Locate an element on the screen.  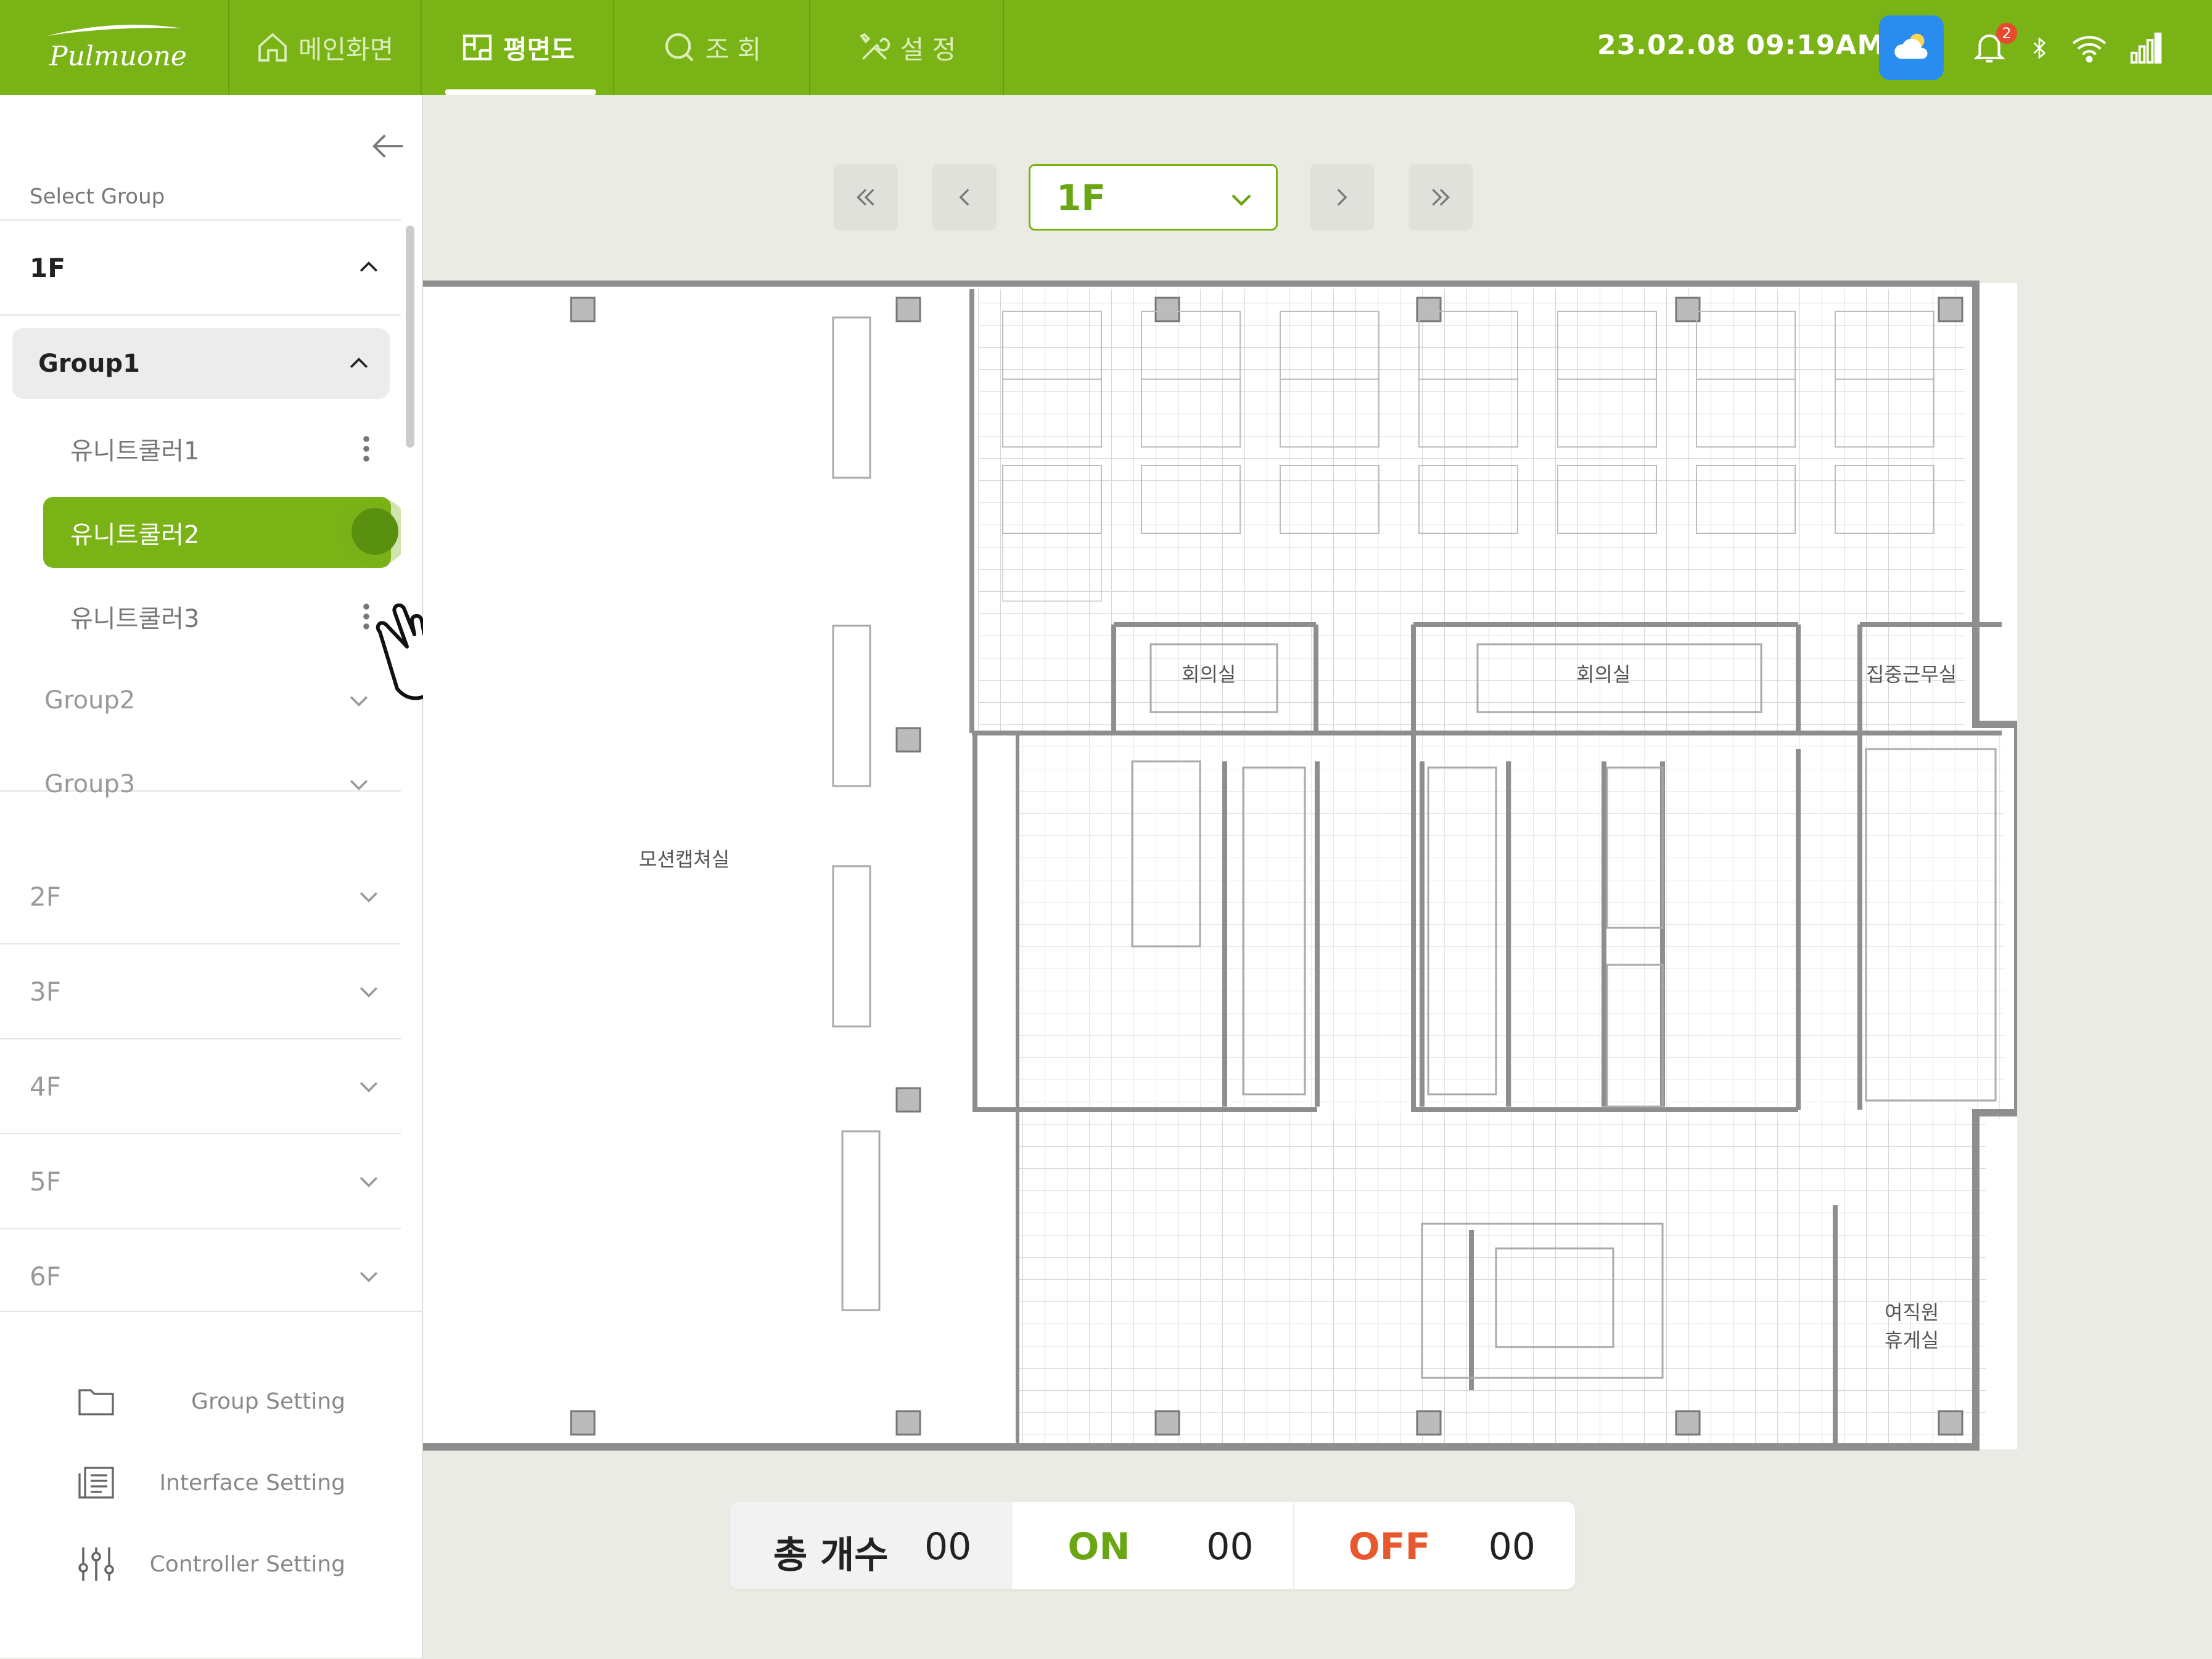
first-floor-button is located at coordinates (866, 197).